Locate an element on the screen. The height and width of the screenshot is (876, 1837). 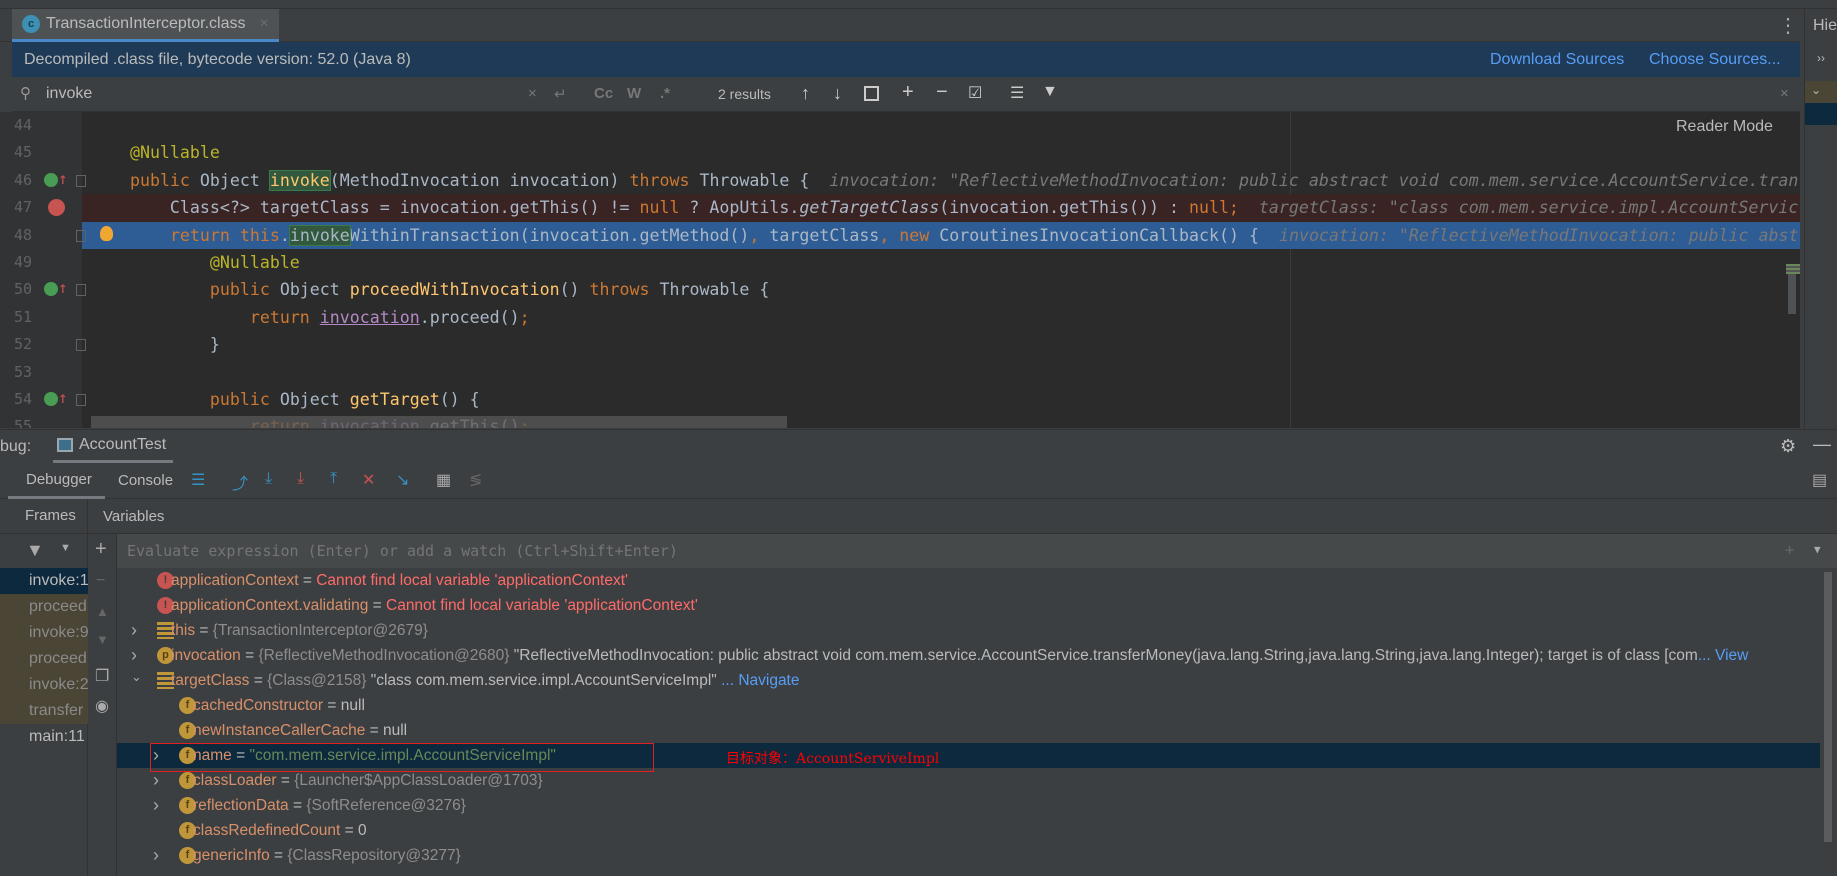
tab-debugger: Debugger is located at coordinates (56, 481).